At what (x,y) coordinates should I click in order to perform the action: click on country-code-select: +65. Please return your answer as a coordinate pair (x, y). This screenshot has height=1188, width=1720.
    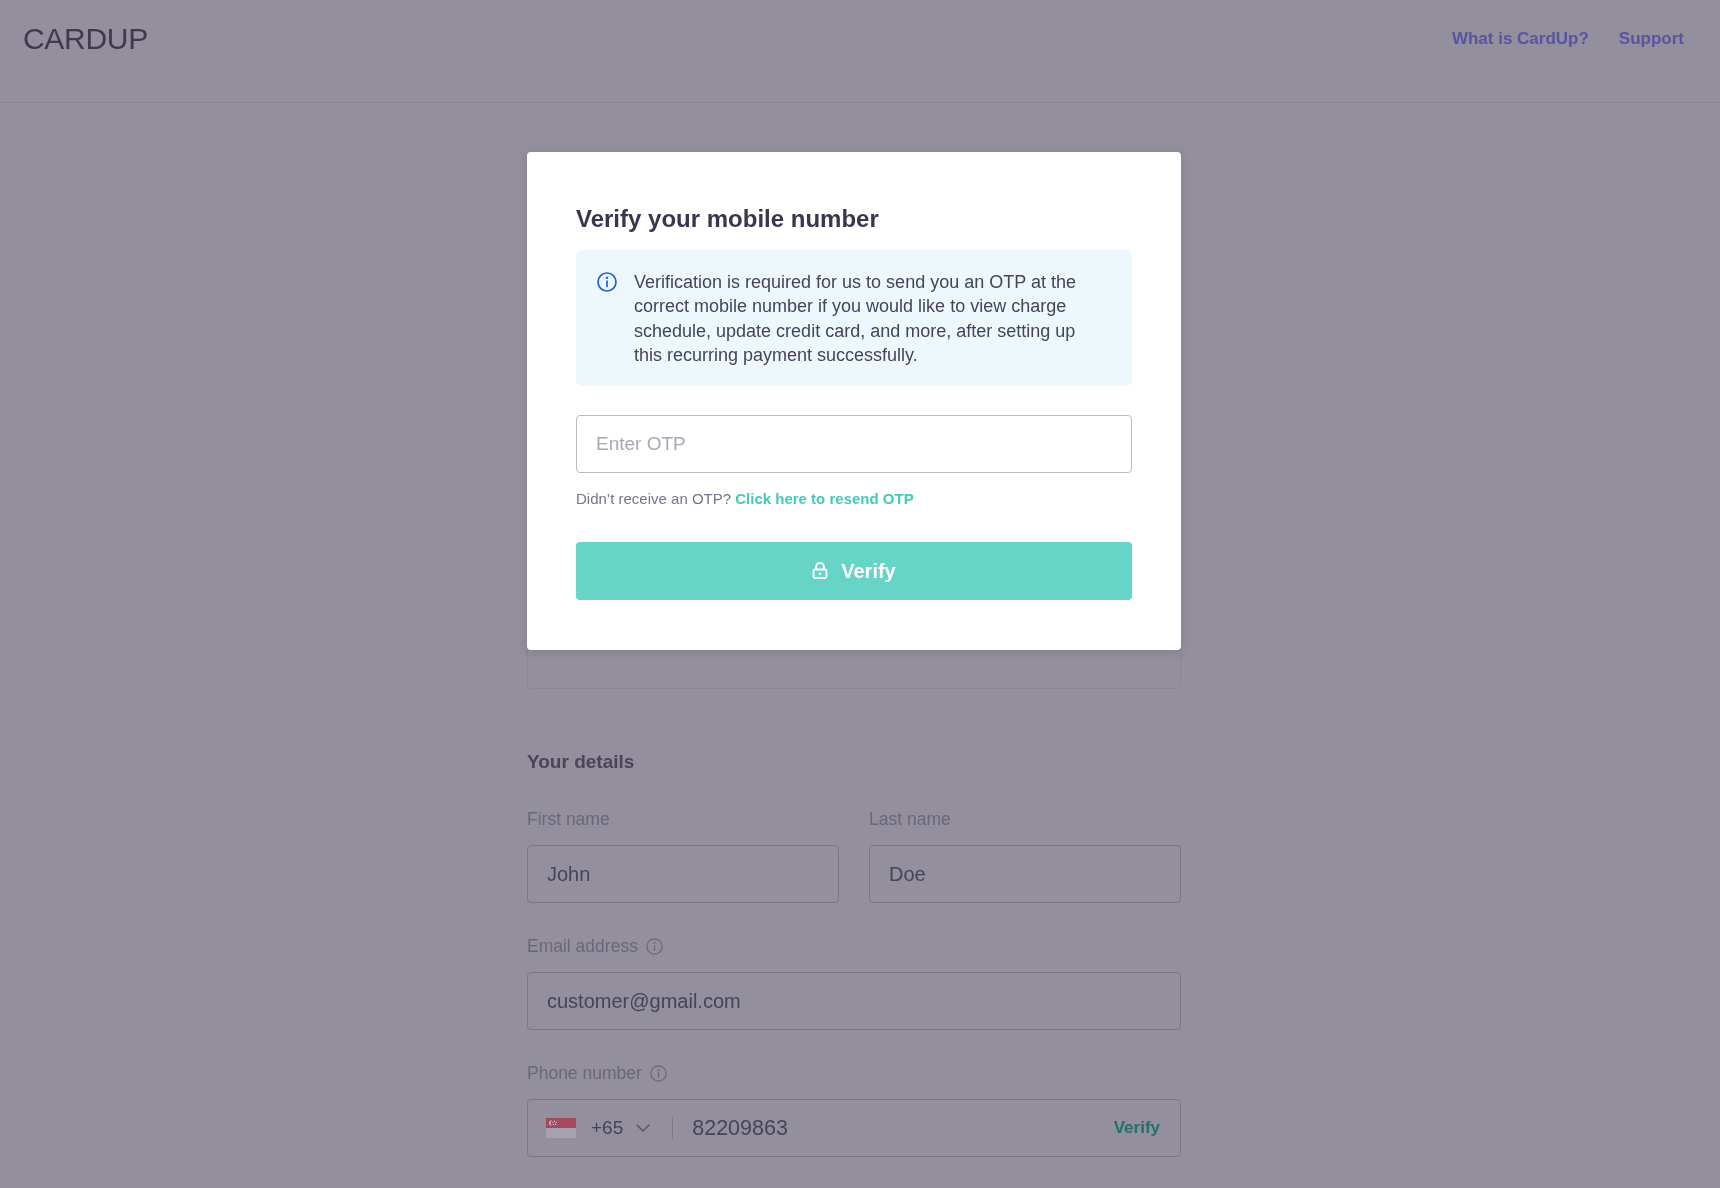
    Looking at the image, I should click on (598, 1128).